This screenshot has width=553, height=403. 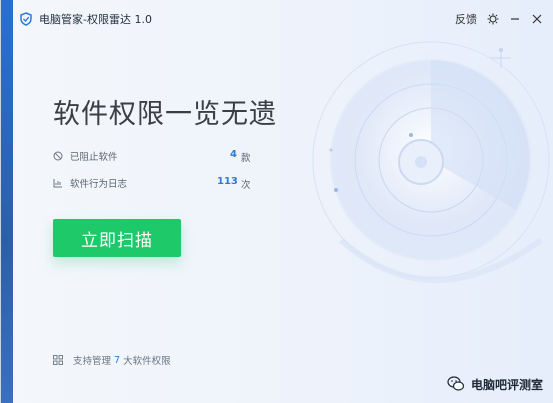 What do you see at coordinates (117, 238) in the screenshot?
I see `scan-now-button: 立即扫描` at bounding box center [117, 238].